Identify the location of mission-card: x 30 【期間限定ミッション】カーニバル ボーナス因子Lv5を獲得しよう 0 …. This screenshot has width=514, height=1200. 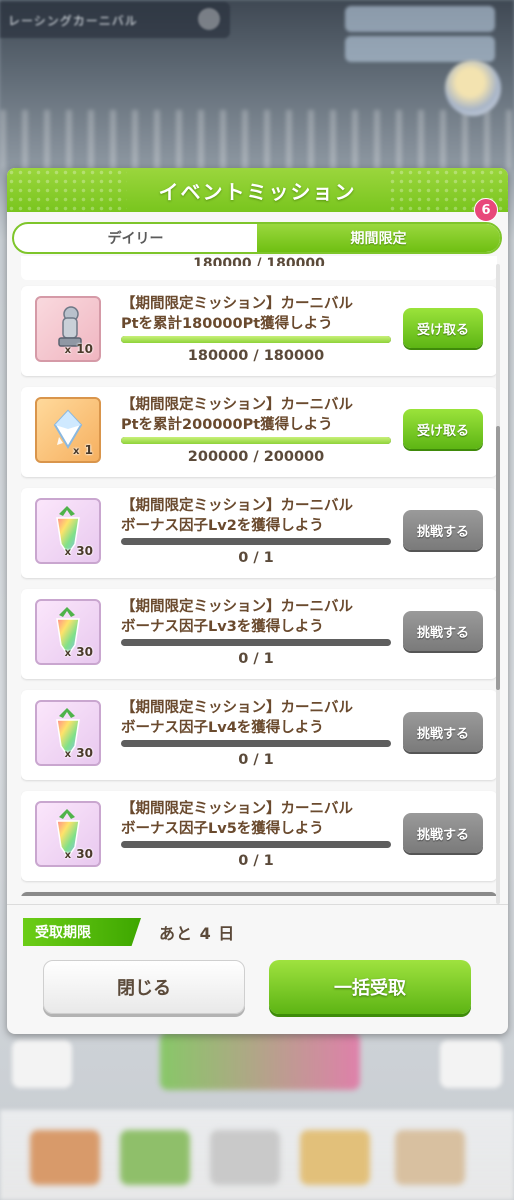
(259, 836).